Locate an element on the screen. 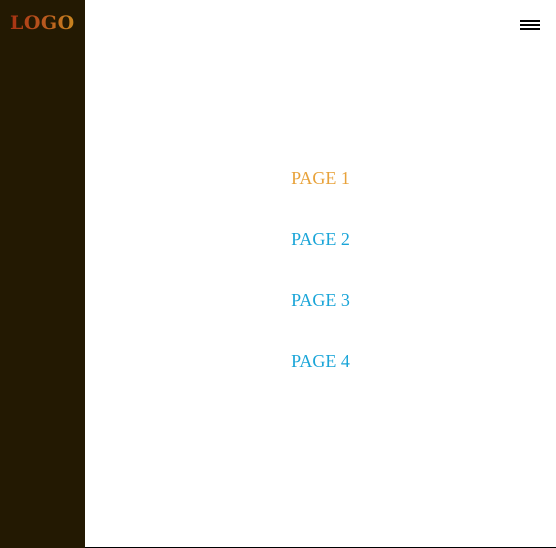  nav-link-page-2: PAGE 2 is located at coordinates (320, 239).